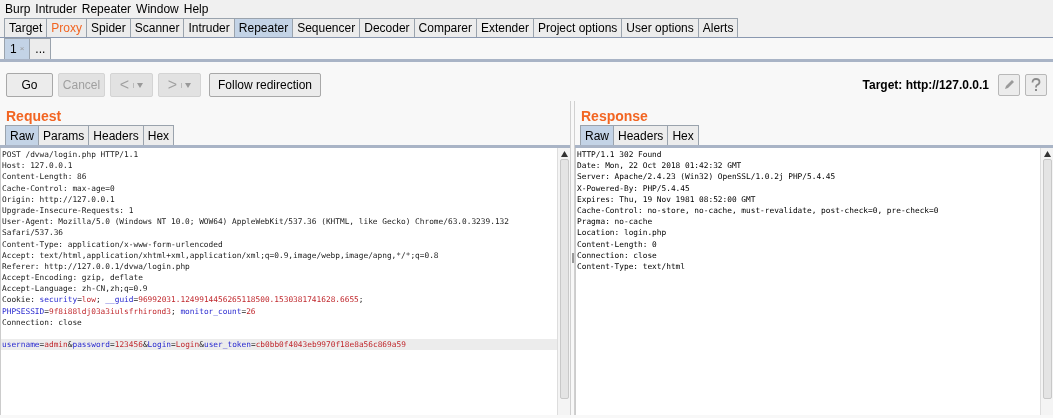 Image resolution: width=1053 pixels, height=418 pixels. I want to click on tab: Spider, so click(108, 27).